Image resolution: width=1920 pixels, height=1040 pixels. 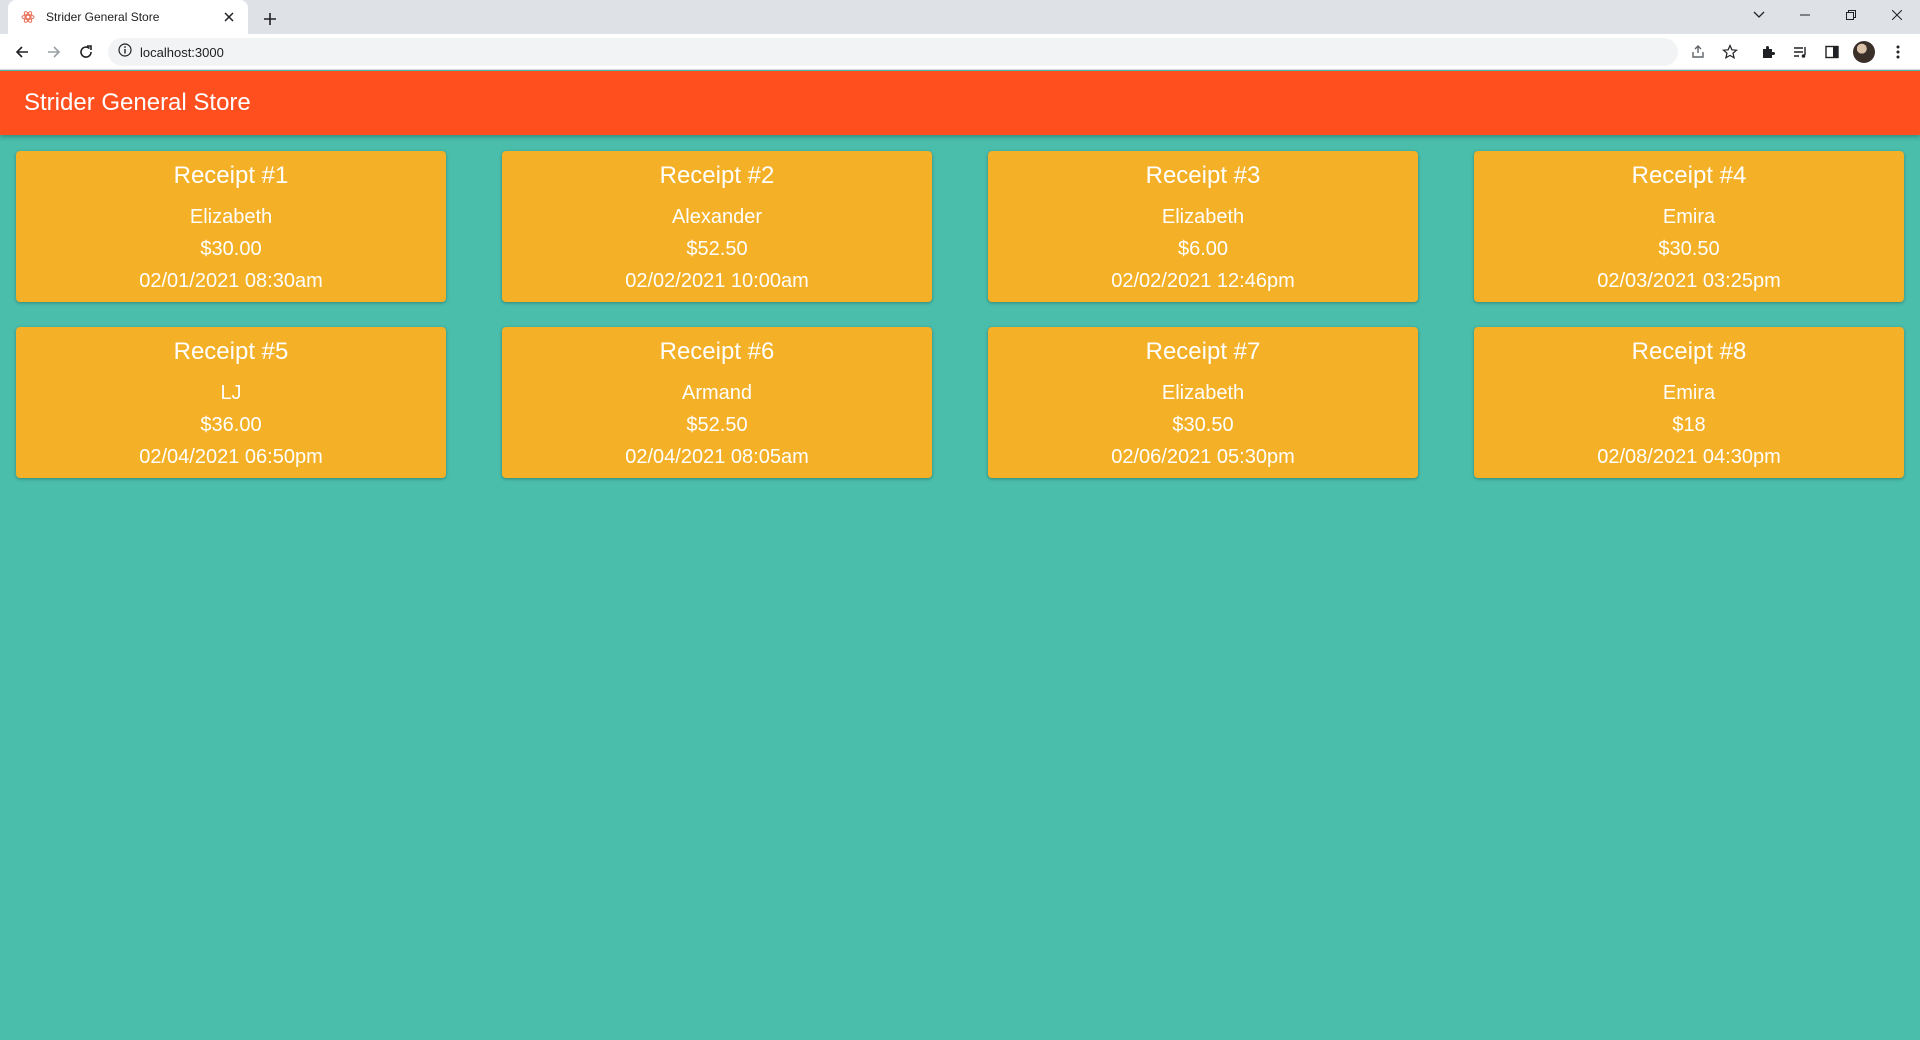 What do you see at coordinates (1851, 15) in the screenshot?
I see `restore-icon` at bounding box center [1851, 15].